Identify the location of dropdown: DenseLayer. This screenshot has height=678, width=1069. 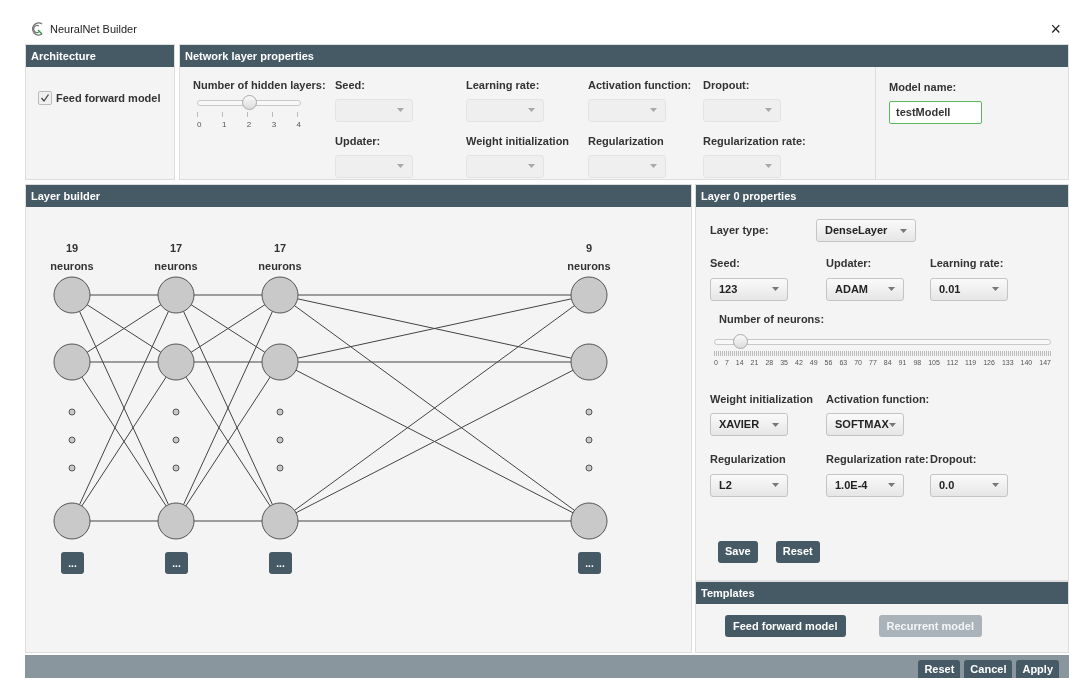
(866, 230).